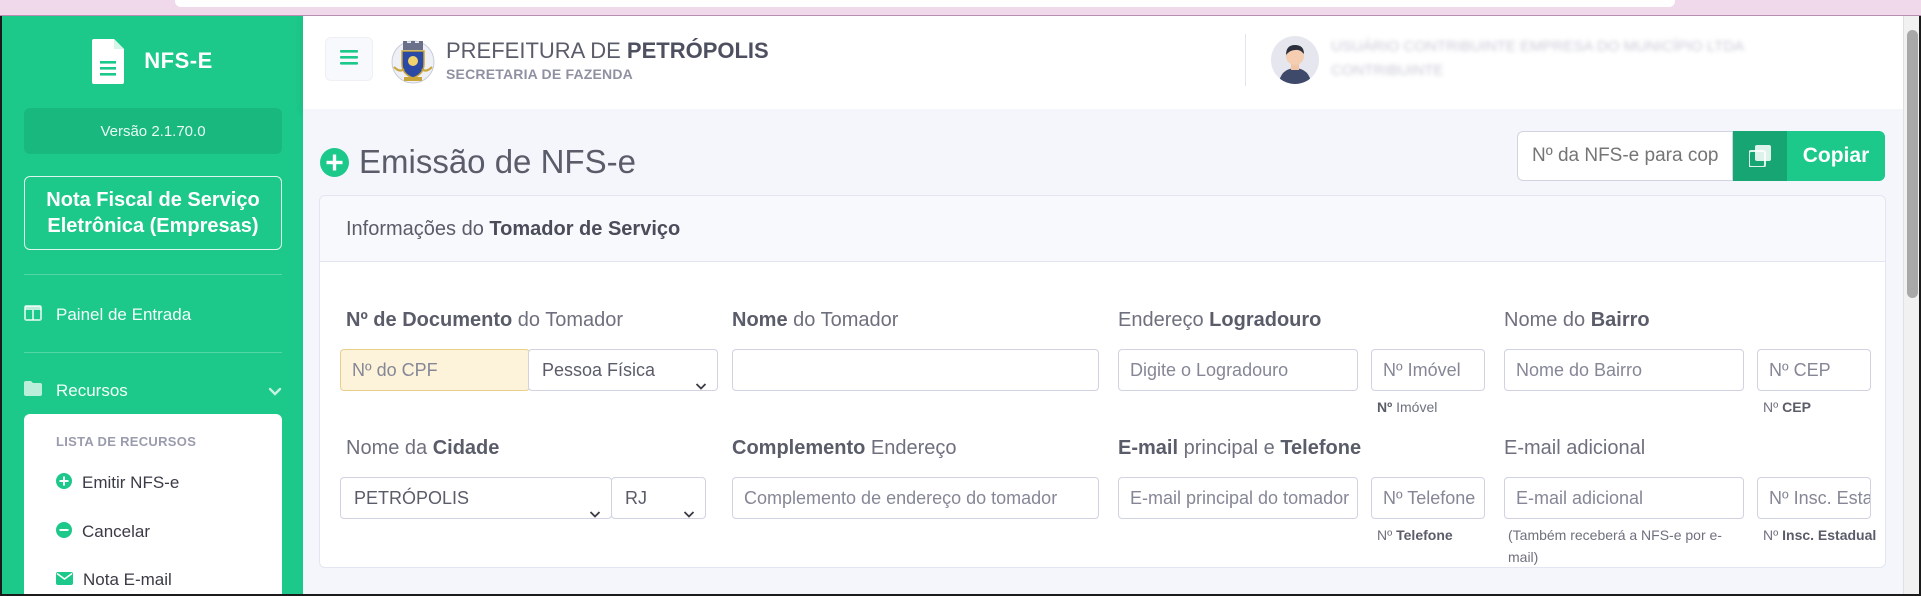  I want to click on topbar-divider, so click(1245, 60).